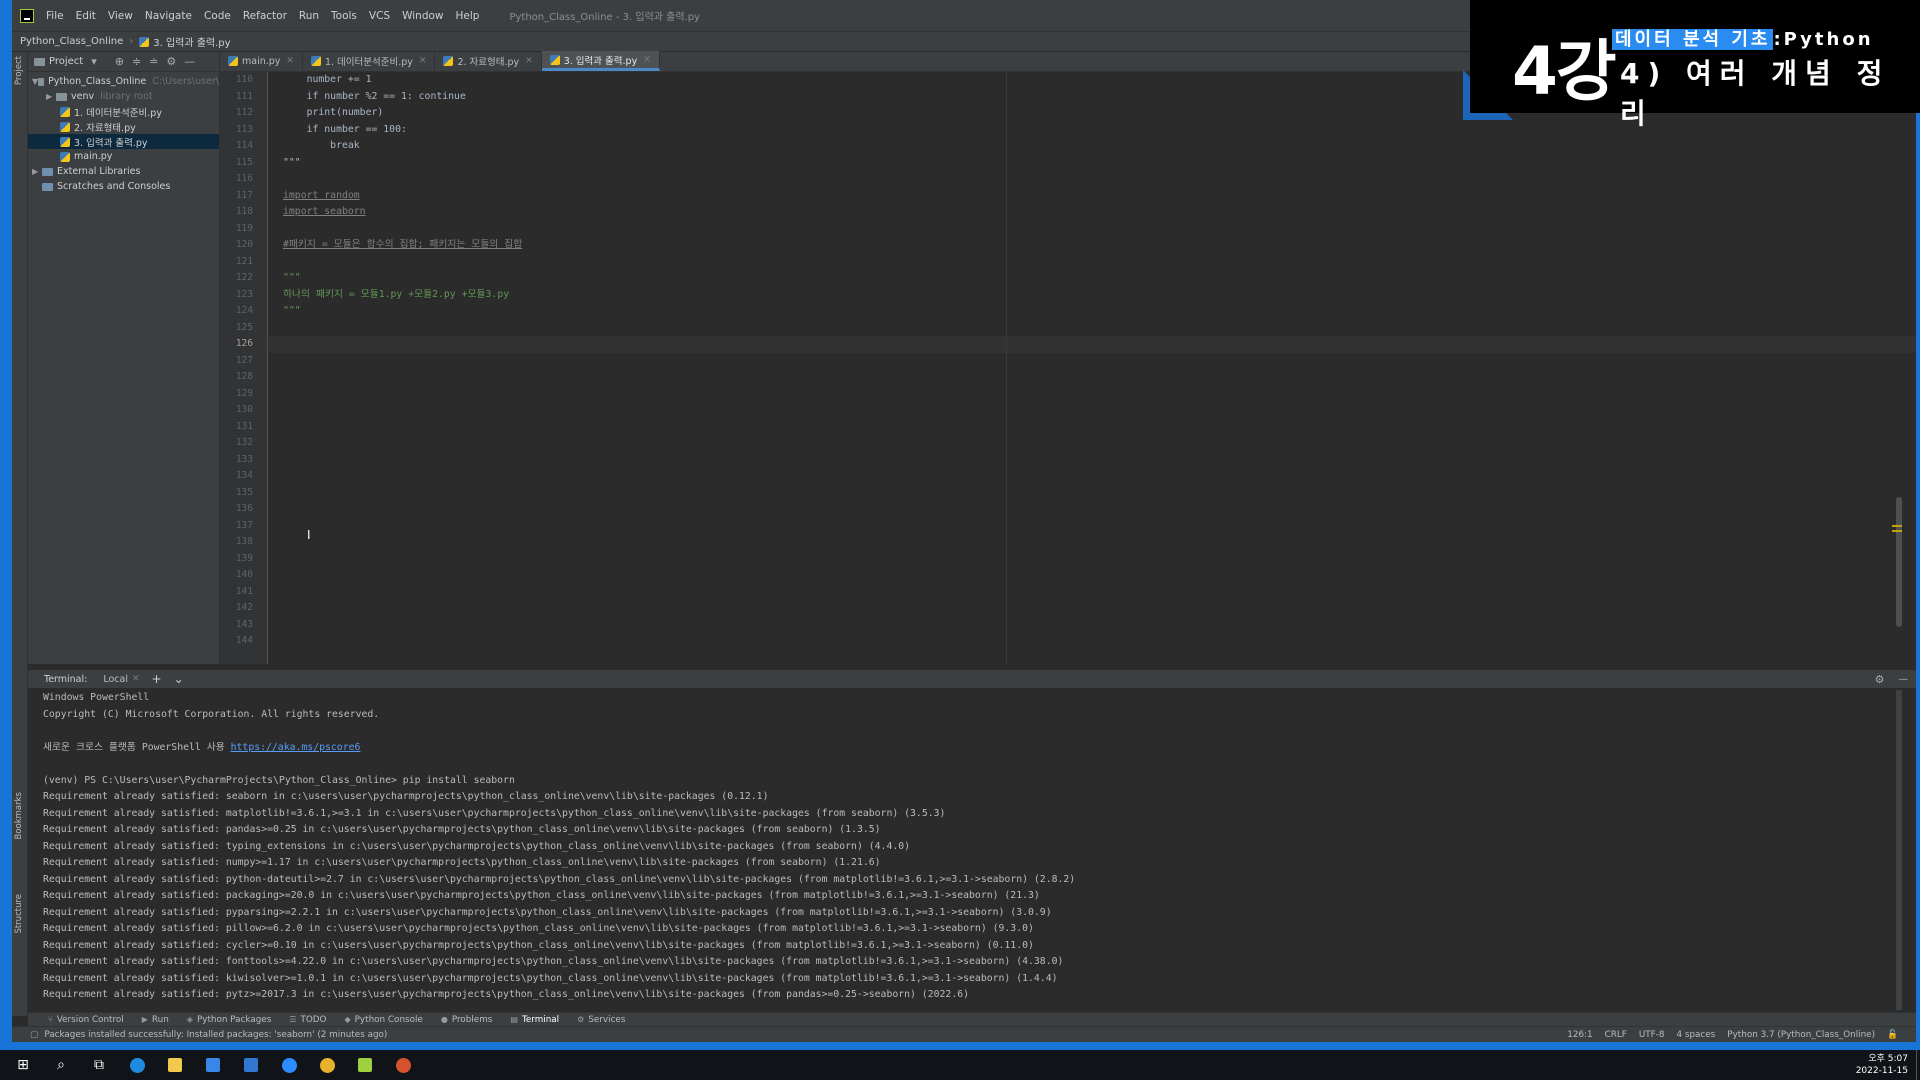 The image size is (1920, 1080). Describe the element at coordinates (19, 70) in the screenshot. I see `project-tool-button: Project` at that location.